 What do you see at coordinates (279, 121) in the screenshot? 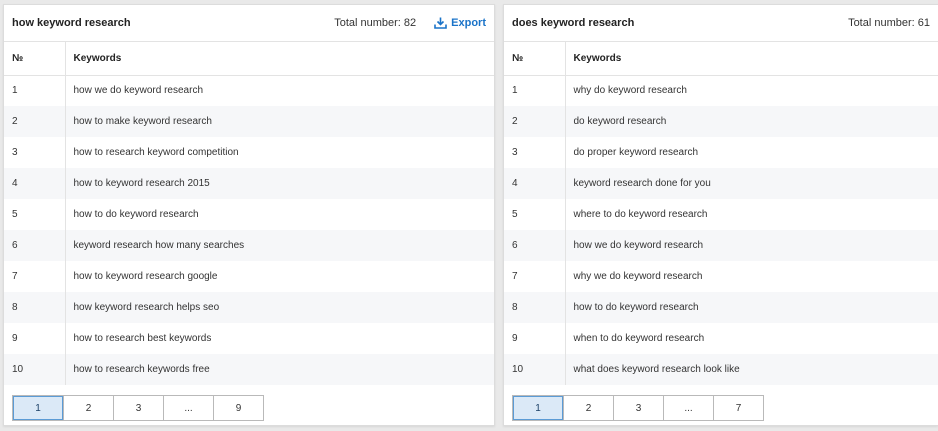
I see `row-keyword: how to make keyword research` at bounding box center [279, 121].